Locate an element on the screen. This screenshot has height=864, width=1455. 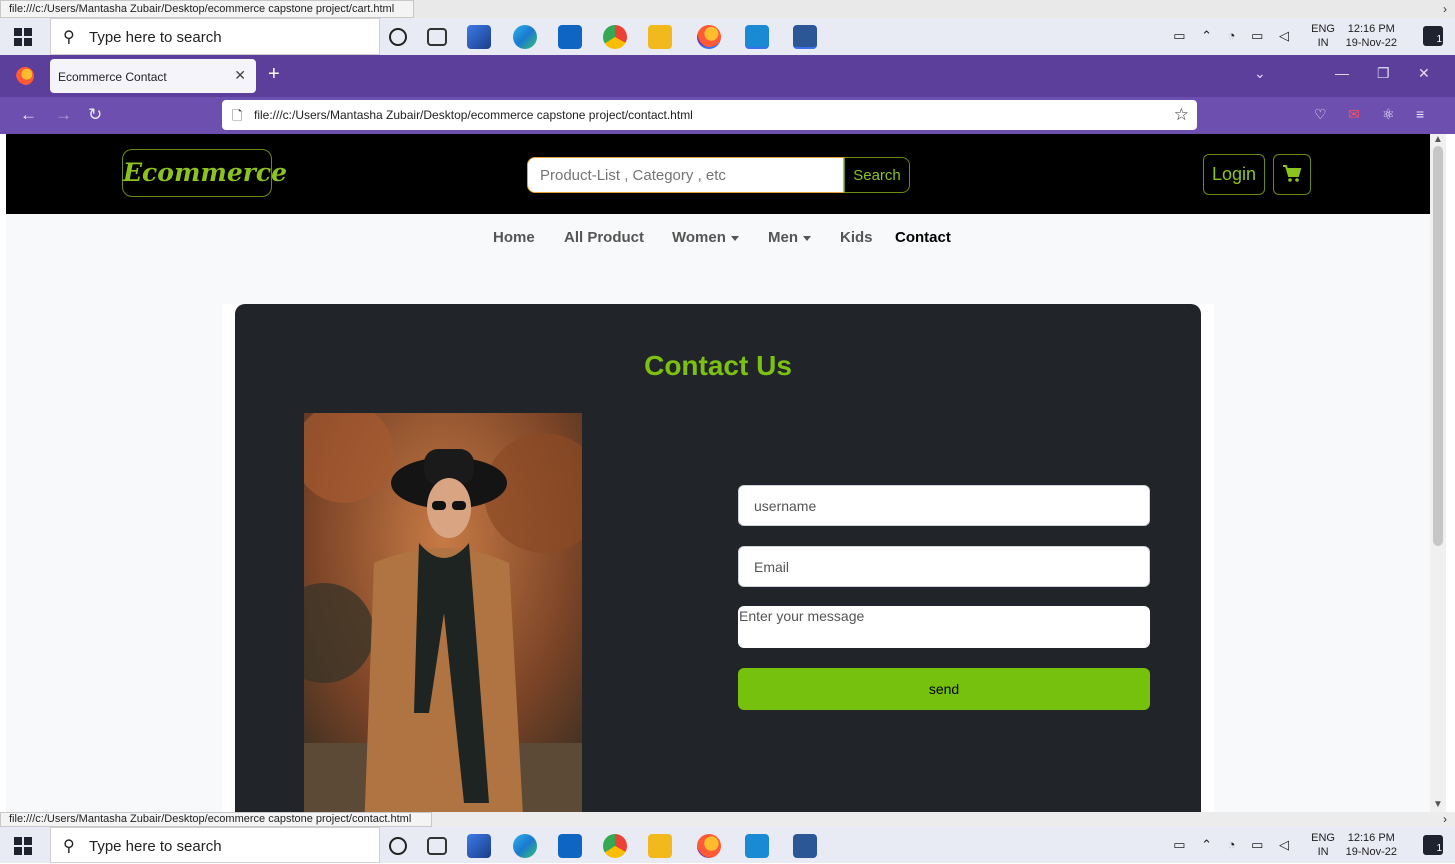
nav-women: Women is located at coordinates (705, 237).